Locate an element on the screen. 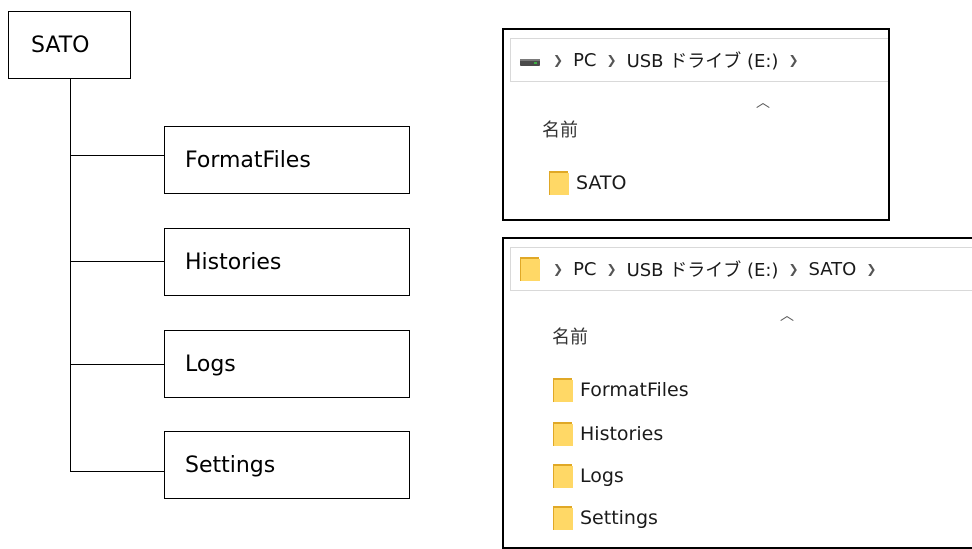  tree-root-node: SATO is located at coordinates (69, 45).